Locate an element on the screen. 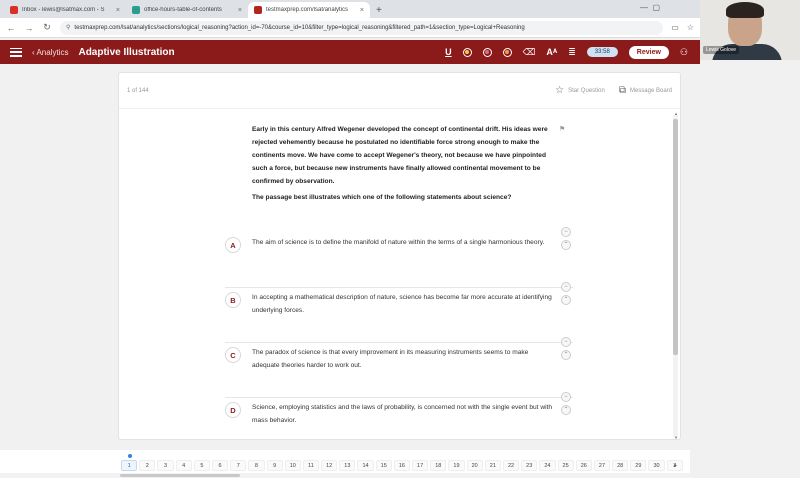 The width and height of the screenshot is (800, 478). browser-tab-testmax: testmaxprep.com/lsat/analytics × is located at coordinates (309, 10).